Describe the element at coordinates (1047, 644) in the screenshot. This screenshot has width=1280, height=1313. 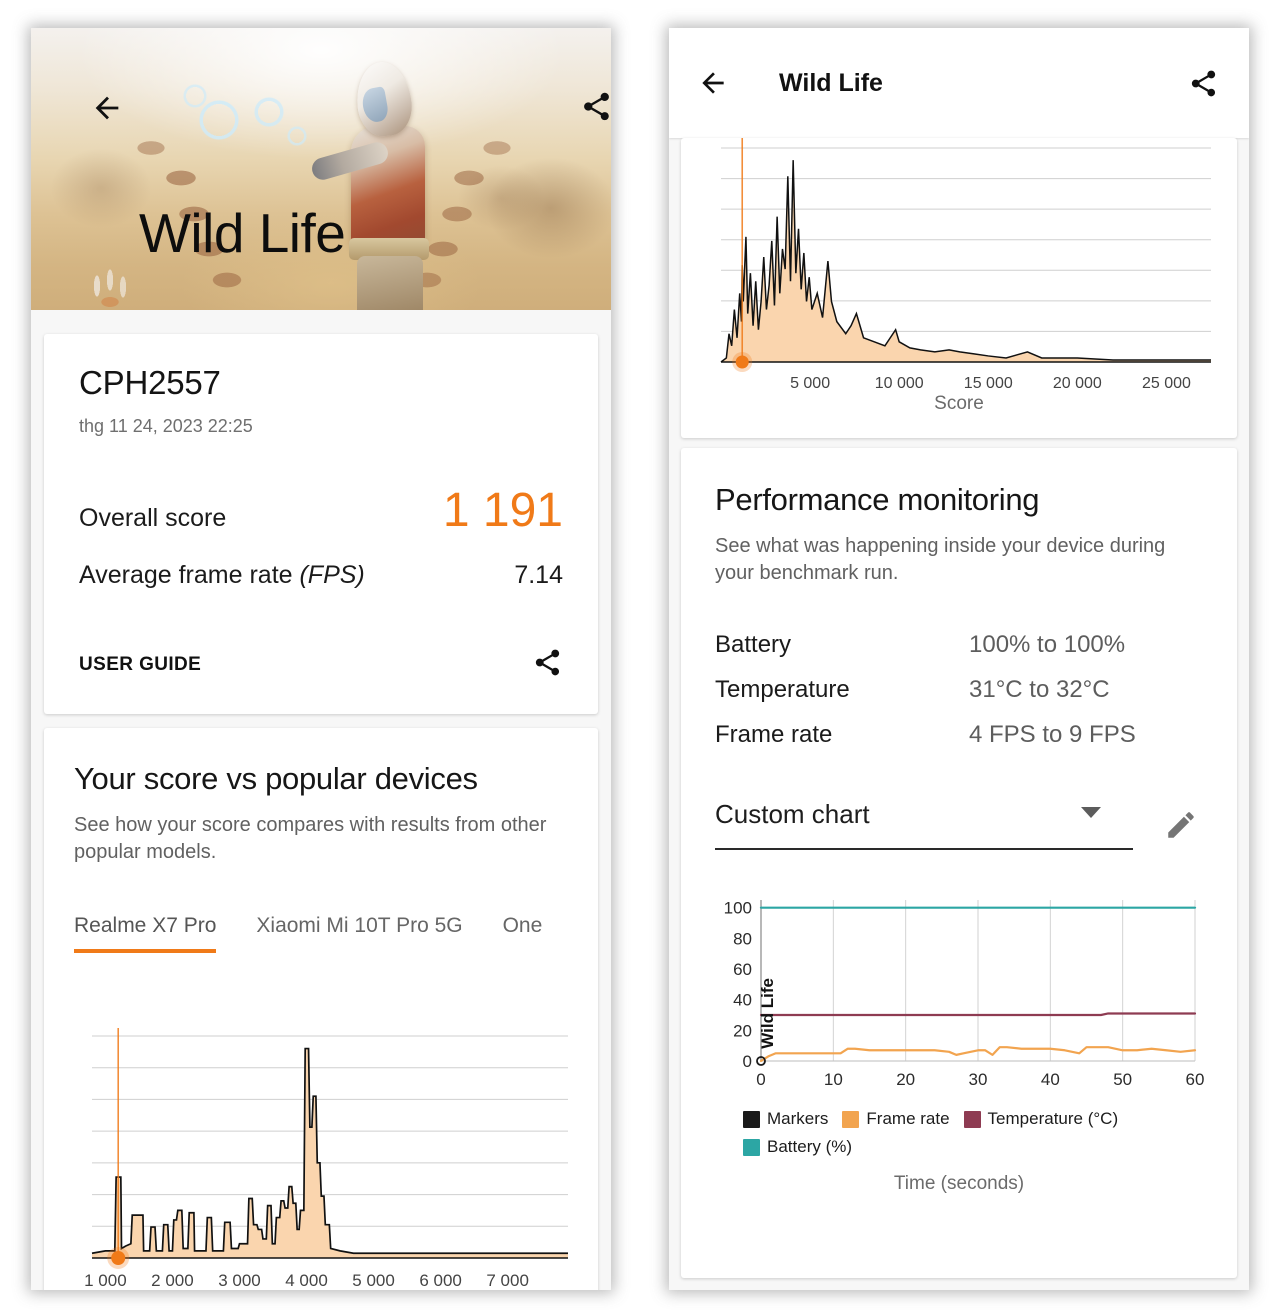
I see `battery-value: 100% to 100%` at that location.